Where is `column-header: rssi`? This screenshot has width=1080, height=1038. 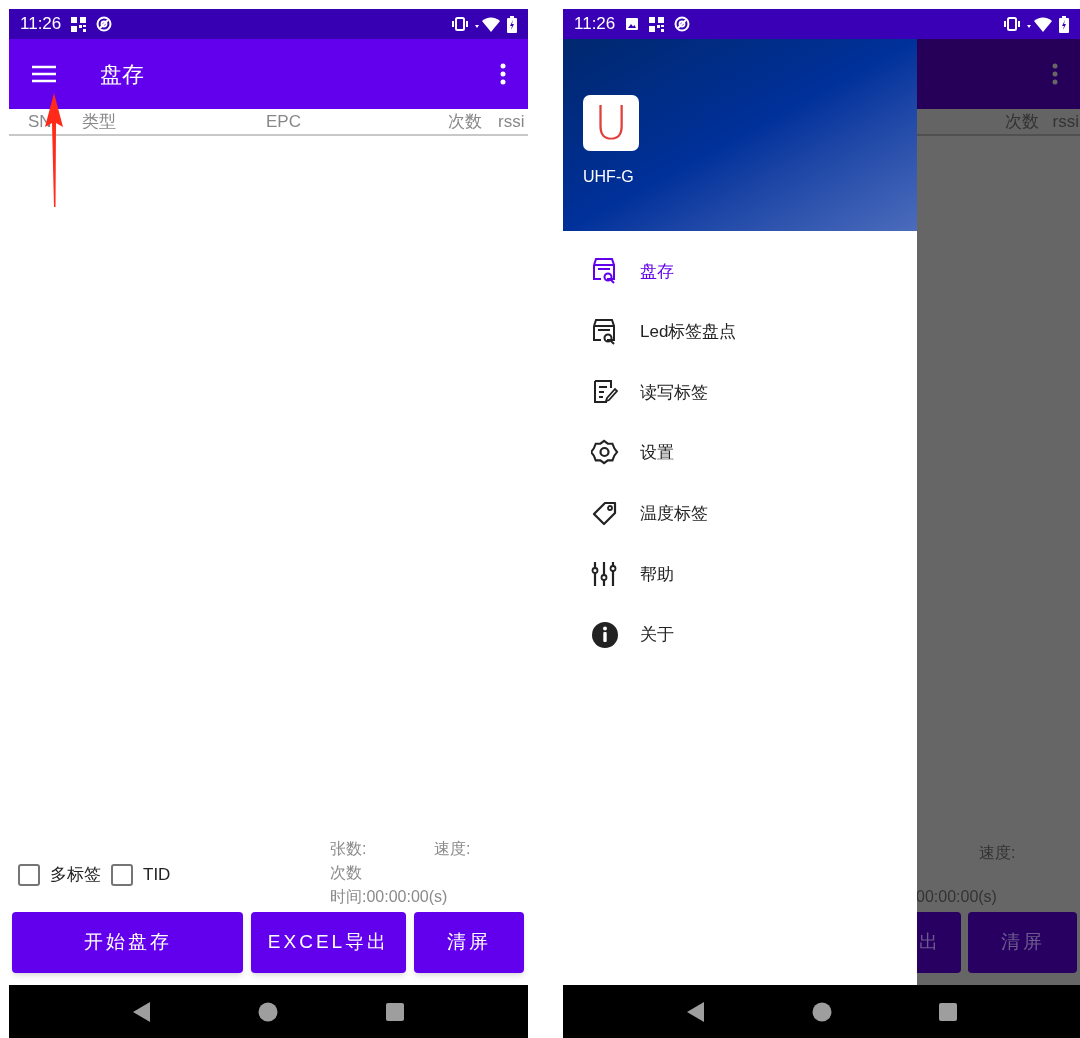
column-header: rssi is located at coordinates (511, 121).